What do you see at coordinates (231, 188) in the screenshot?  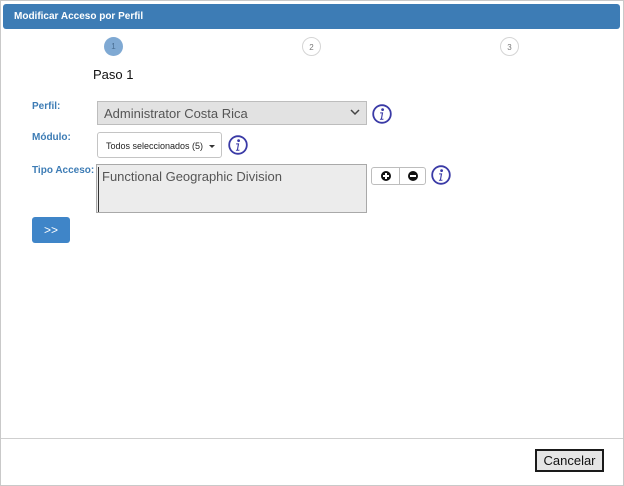 I see `tipo-acceso-textarea: Functional Geographic Division` at bounding box center [231, 188].